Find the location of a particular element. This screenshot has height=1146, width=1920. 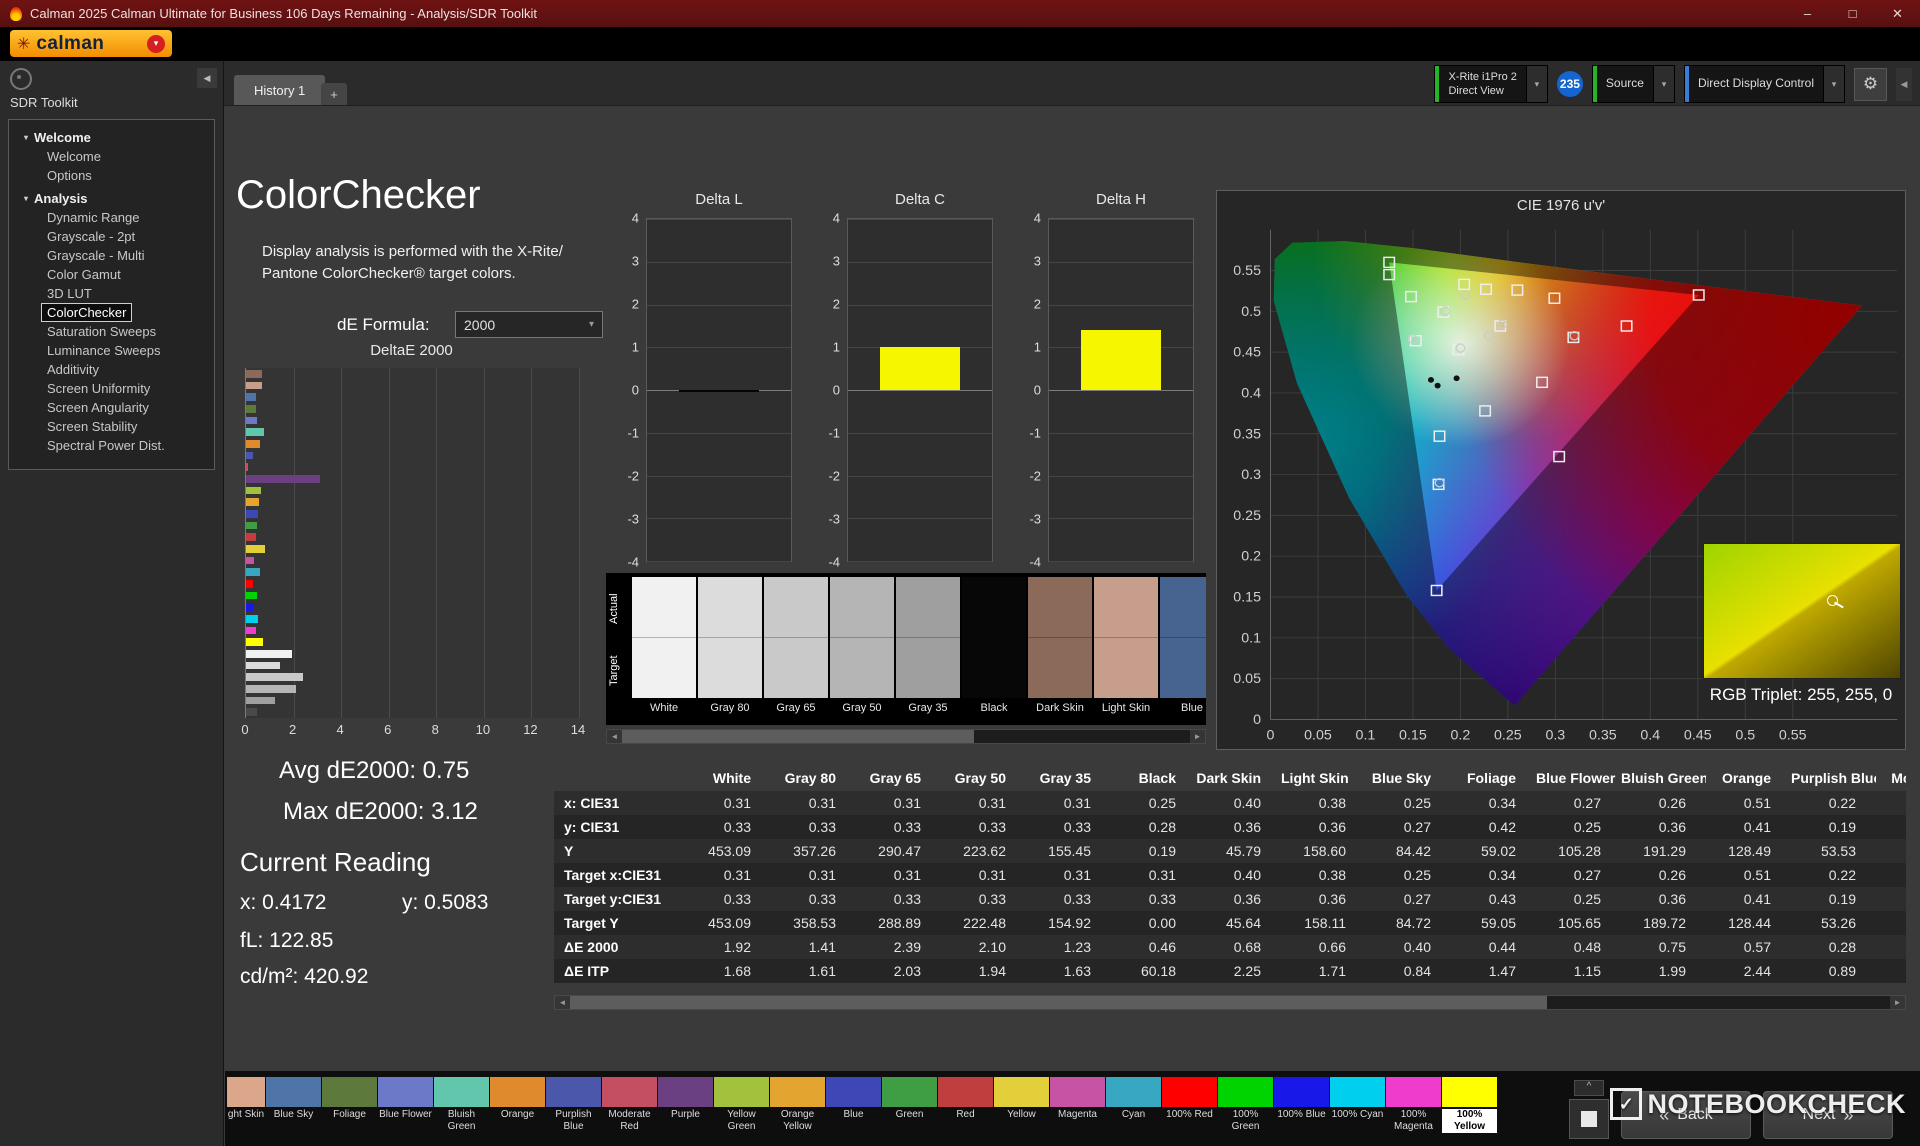

display-control-dropdown: Direct Display Control ▾ is located at coordinates (1764, 84).